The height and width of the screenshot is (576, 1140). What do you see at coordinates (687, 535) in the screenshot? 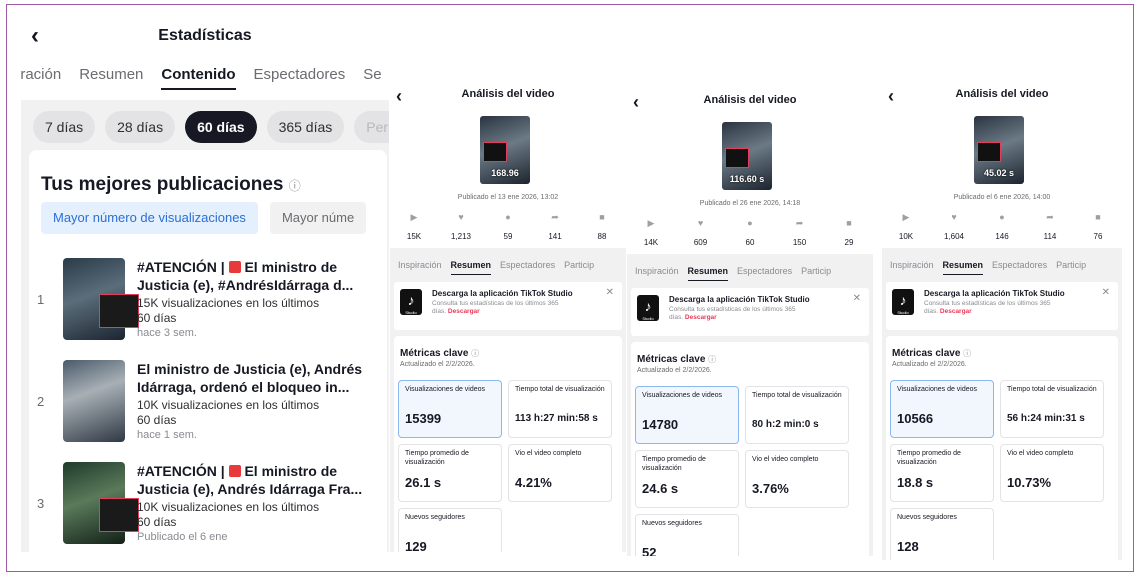
I see `metric-card: Nuevos seguidores 52` at bounding box center [687, 535].